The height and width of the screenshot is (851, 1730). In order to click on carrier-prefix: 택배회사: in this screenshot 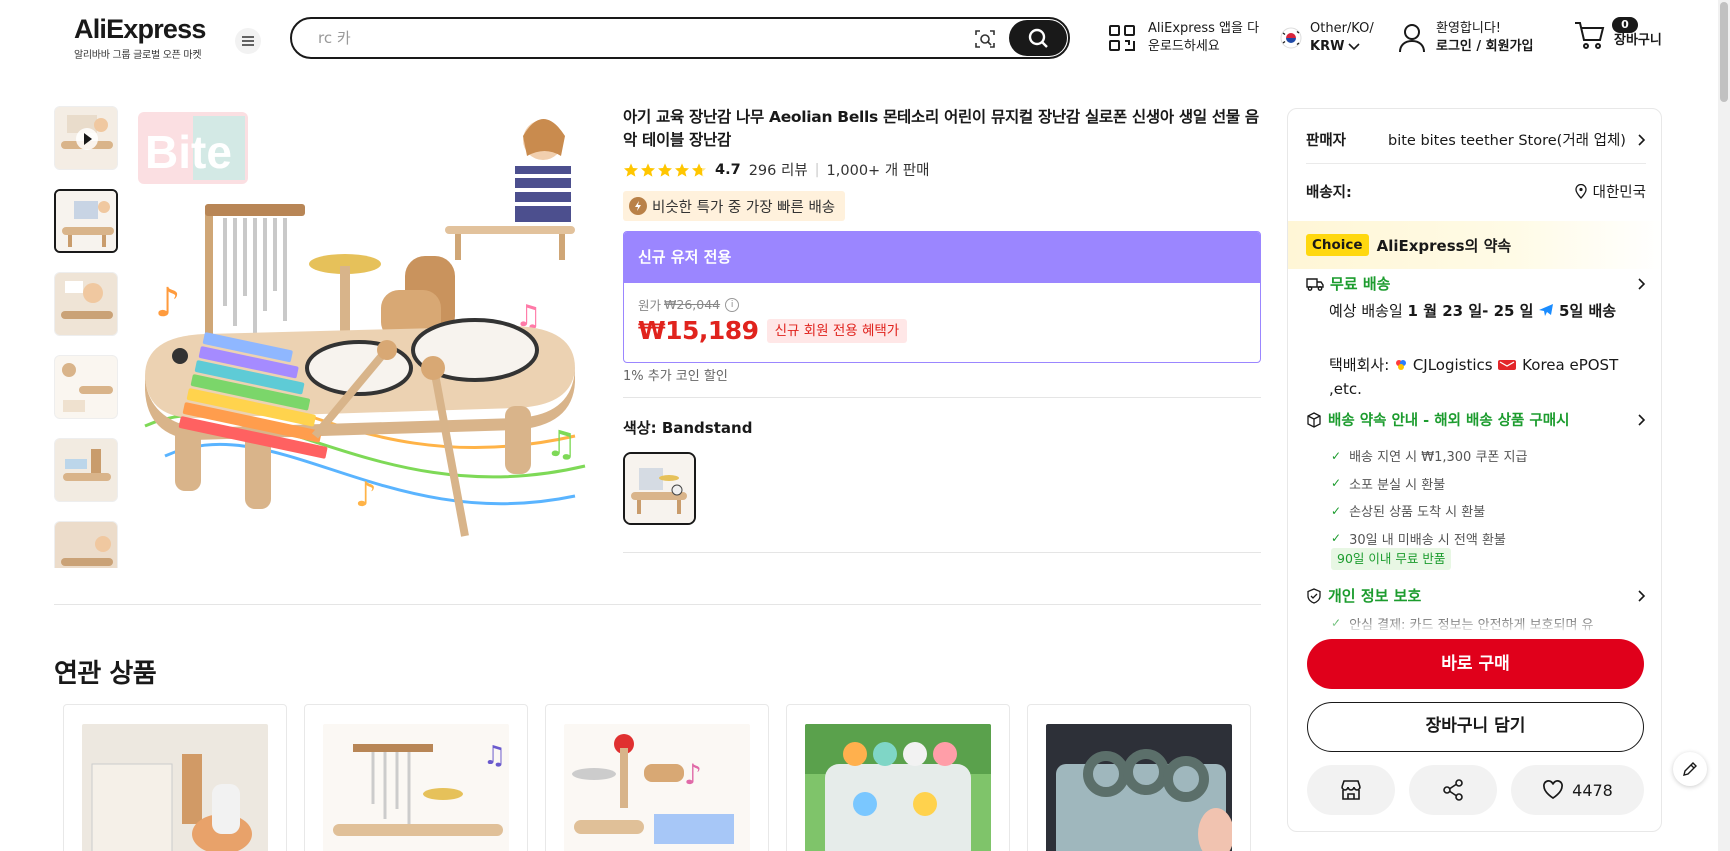, I will do `click(1362, 365)`.